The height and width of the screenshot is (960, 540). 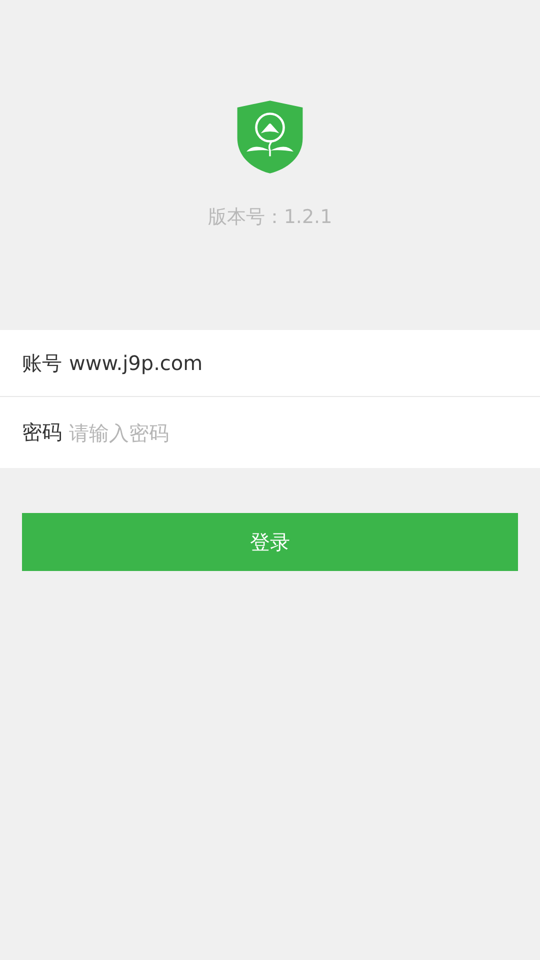 I want to click on account-field: www.j9p.com, so click(x=293, y=363).